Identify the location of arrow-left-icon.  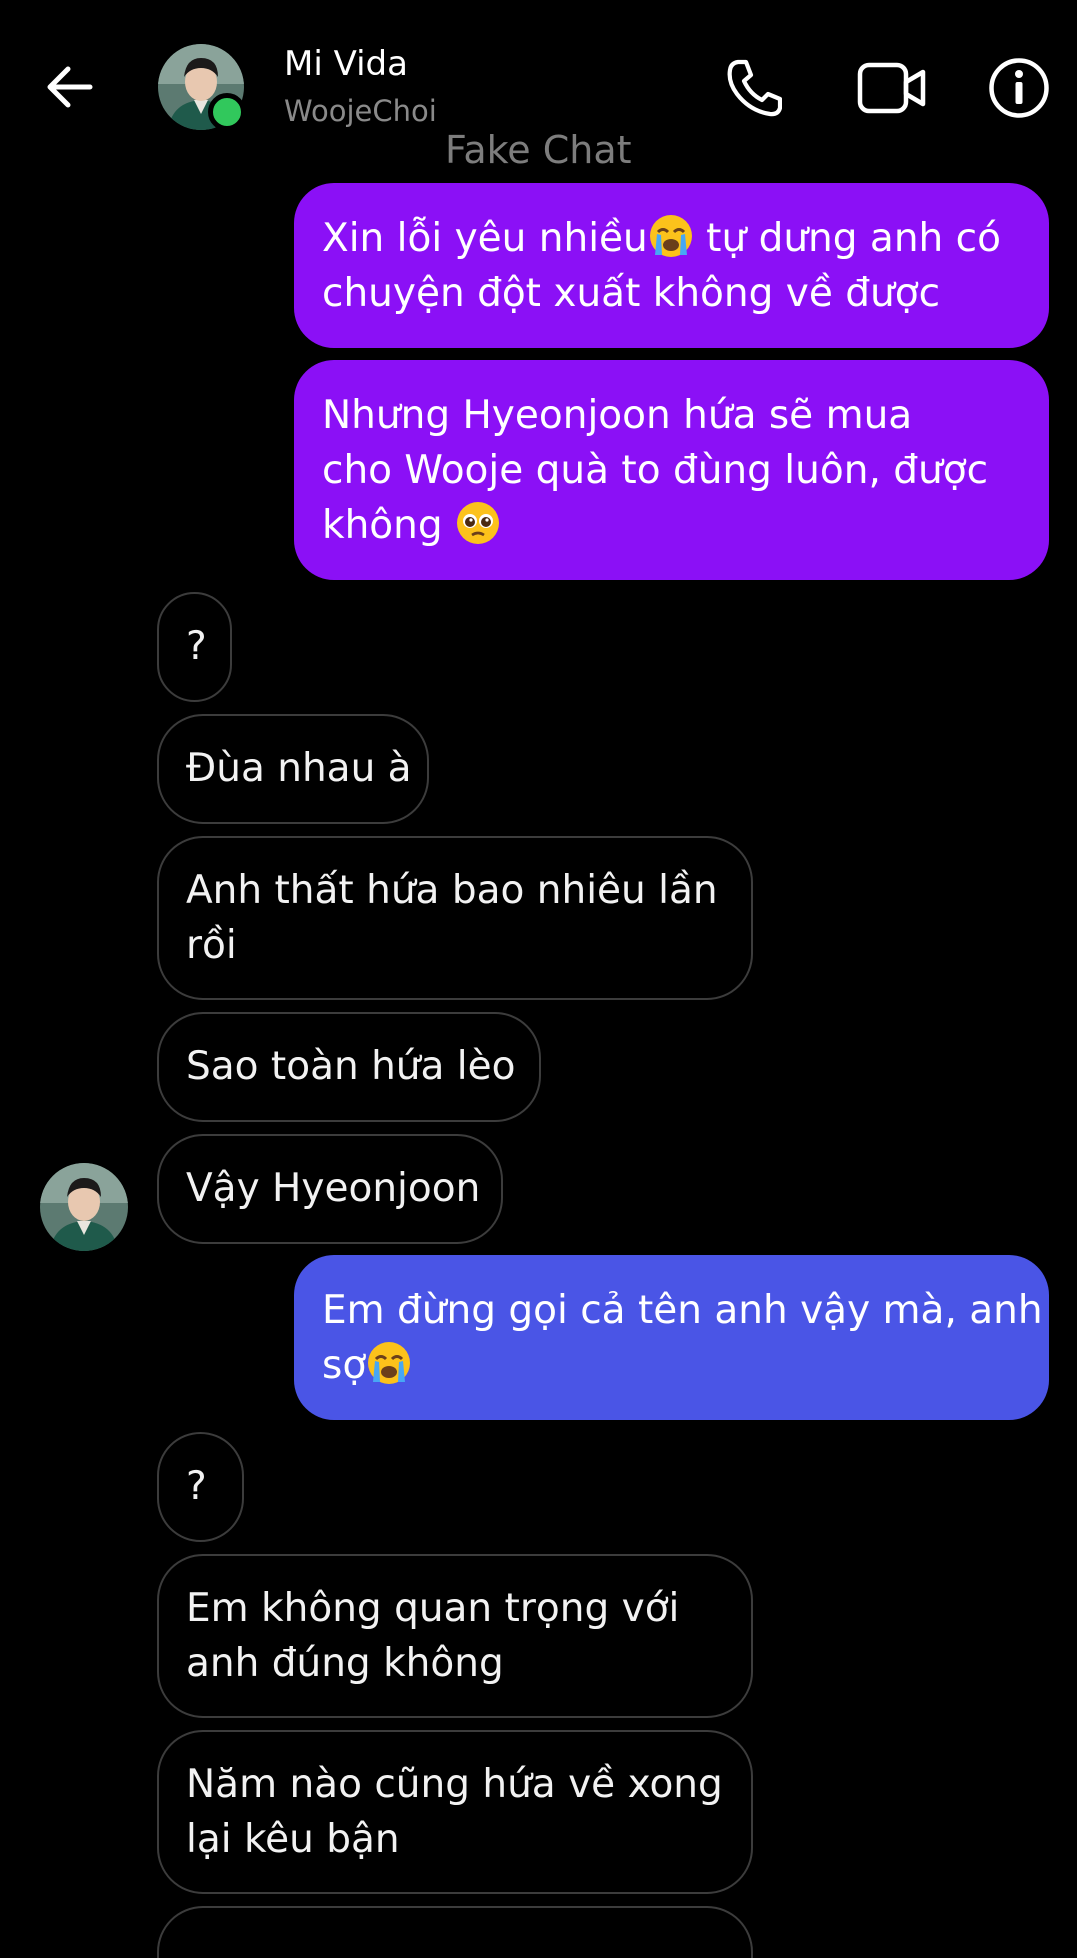
(69, 89).